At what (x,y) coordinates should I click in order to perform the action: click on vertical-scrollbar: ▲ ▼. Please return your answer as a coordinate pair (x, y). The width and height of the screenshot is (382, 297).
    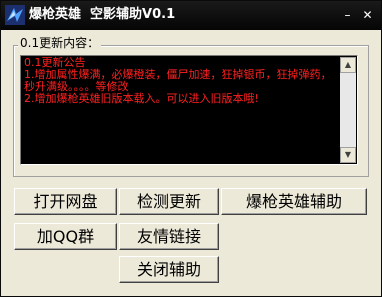
    Looking at the image, I should click on (348, 110).